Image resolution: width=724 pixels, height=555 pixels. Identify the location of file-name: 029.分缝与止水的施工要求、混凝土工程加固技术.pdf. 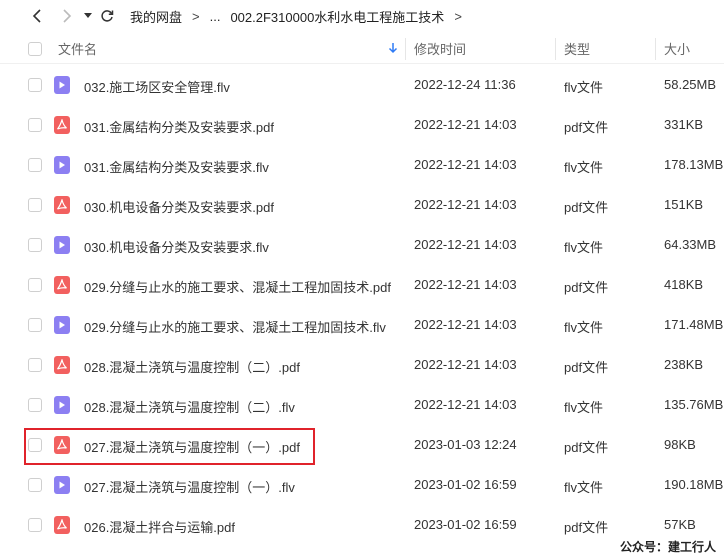
(237, 286).